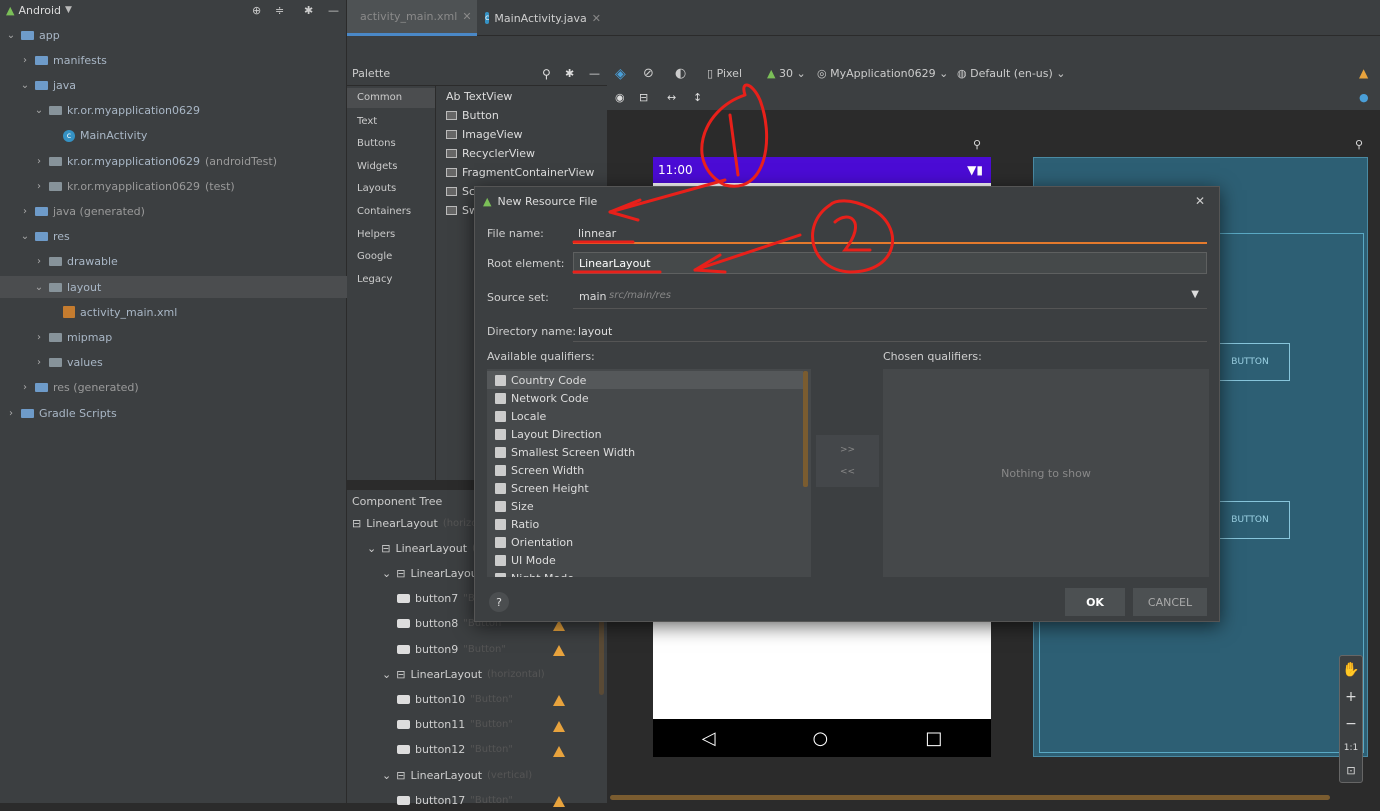 The width and height of the screenshot is (1380, 811). Describe the element at coordinates (890, 297) in the screenshot. I see `source-set-select: main src/main/res ▼` at that location.